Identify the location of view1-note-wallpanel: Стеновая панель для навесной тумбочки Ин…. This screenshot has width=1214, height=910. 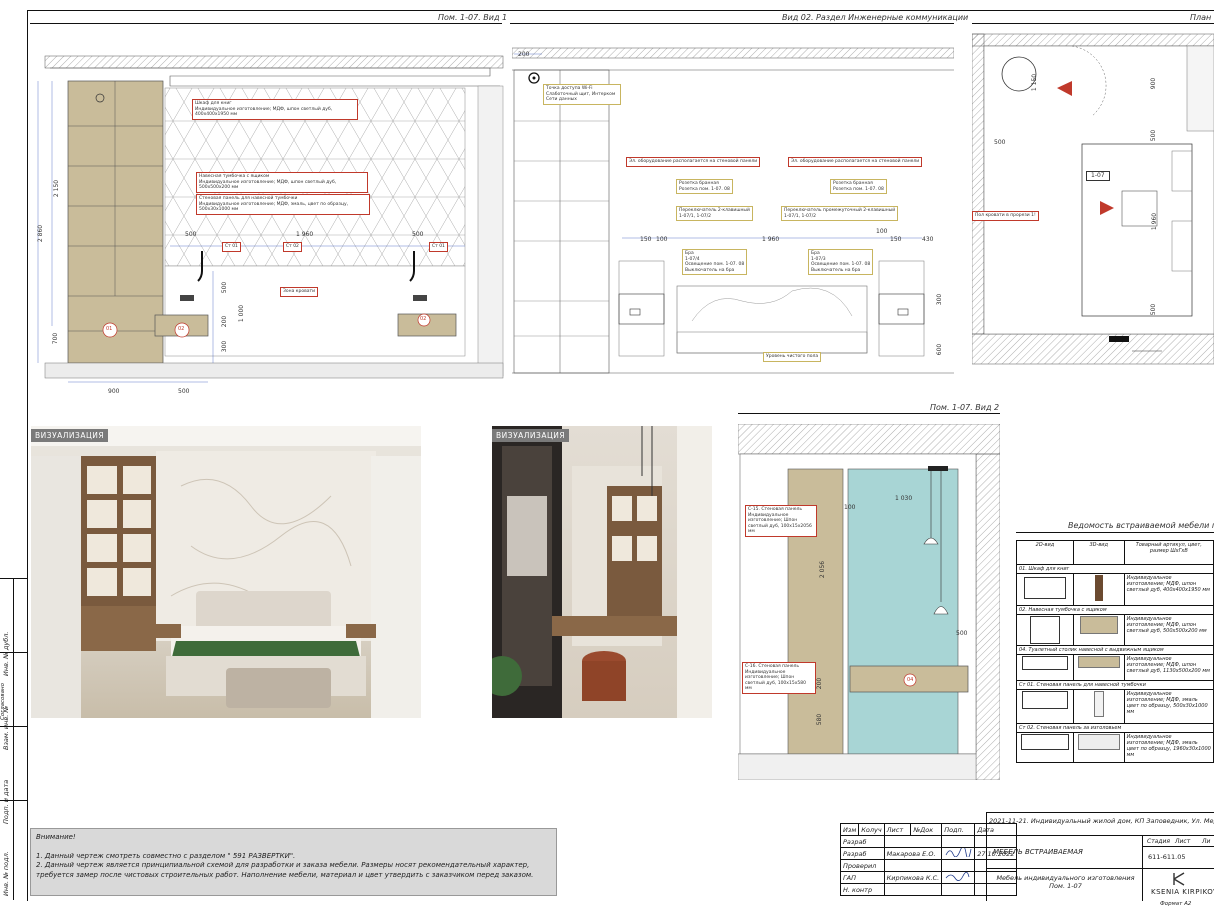
(283, 204).